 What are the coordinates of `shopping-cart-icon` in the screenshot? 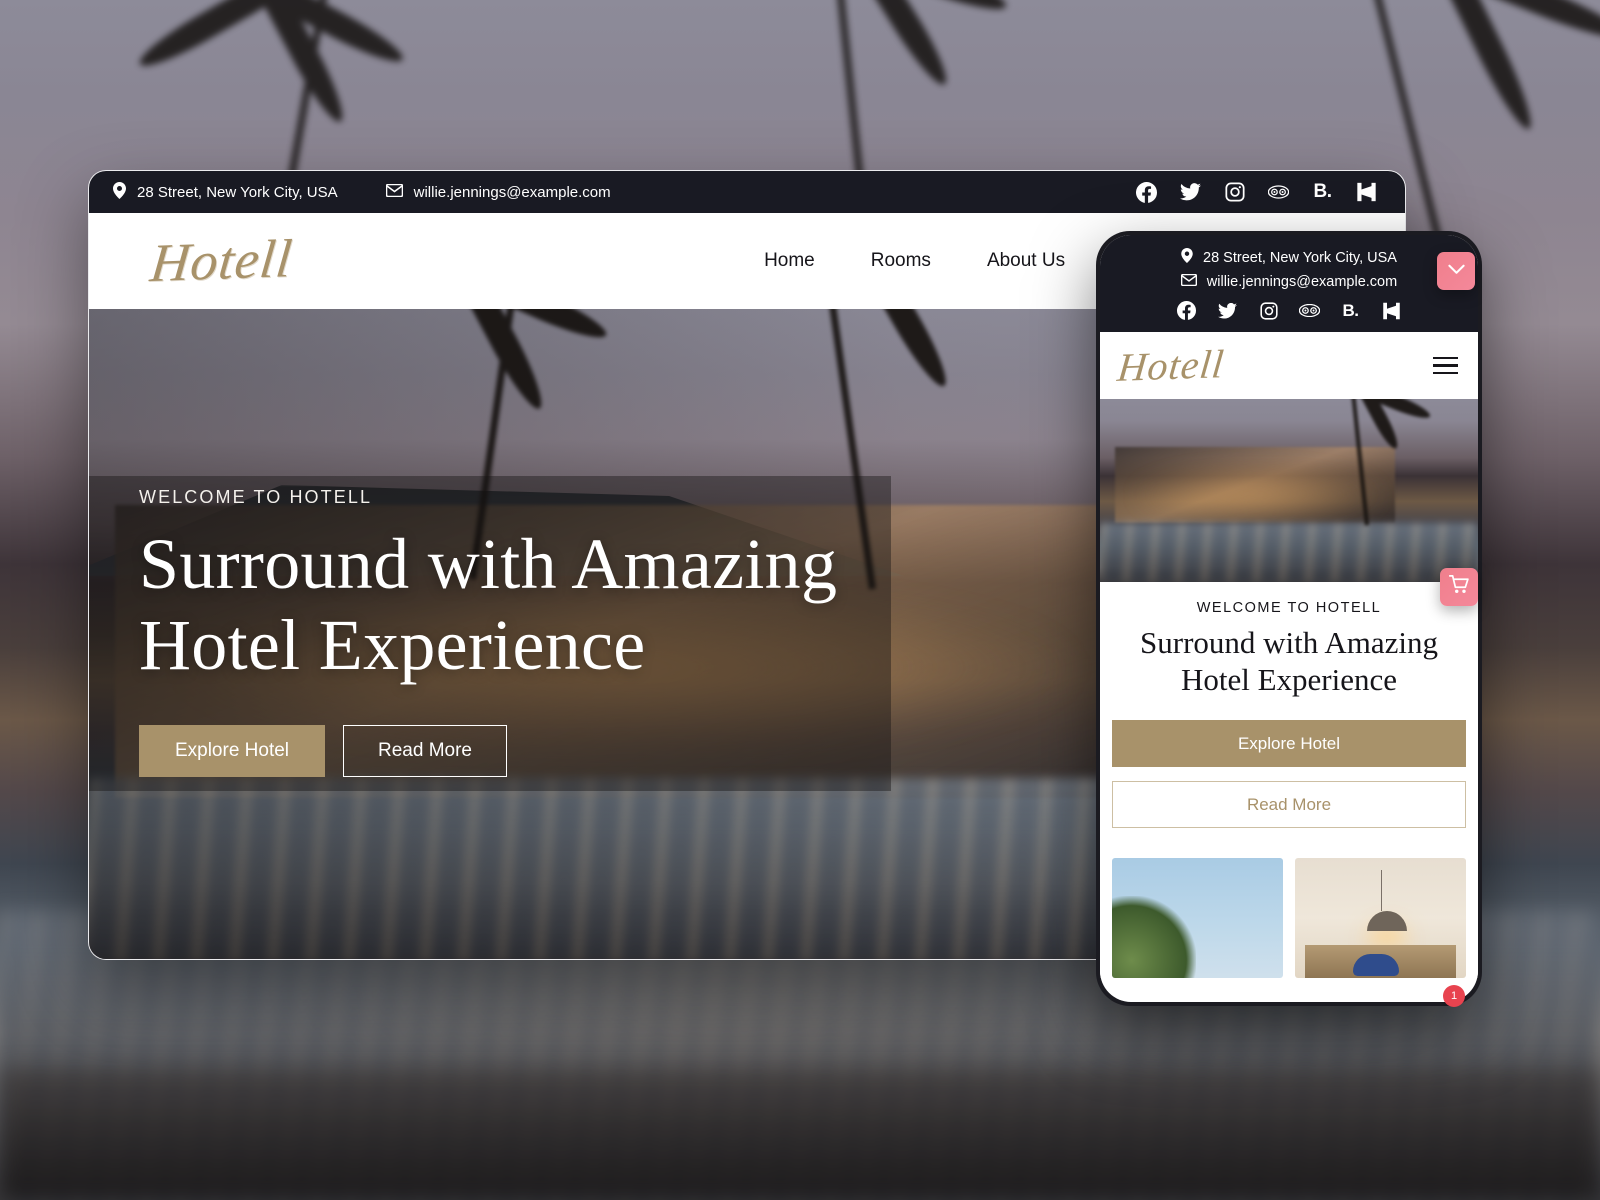 It's located at (1458, 587).